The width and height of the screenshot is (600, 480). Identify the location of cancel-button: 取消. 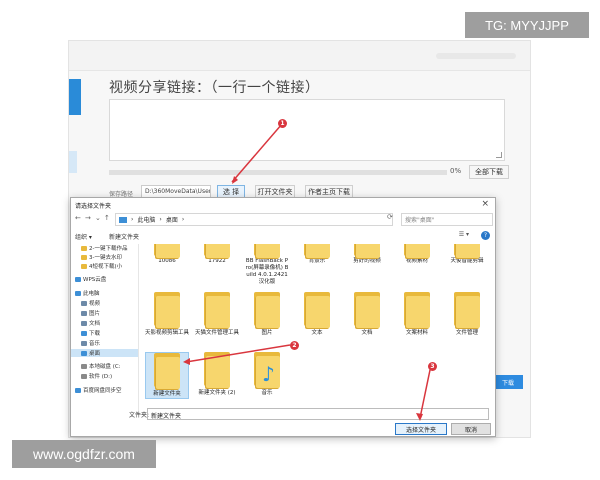
(471, 429).